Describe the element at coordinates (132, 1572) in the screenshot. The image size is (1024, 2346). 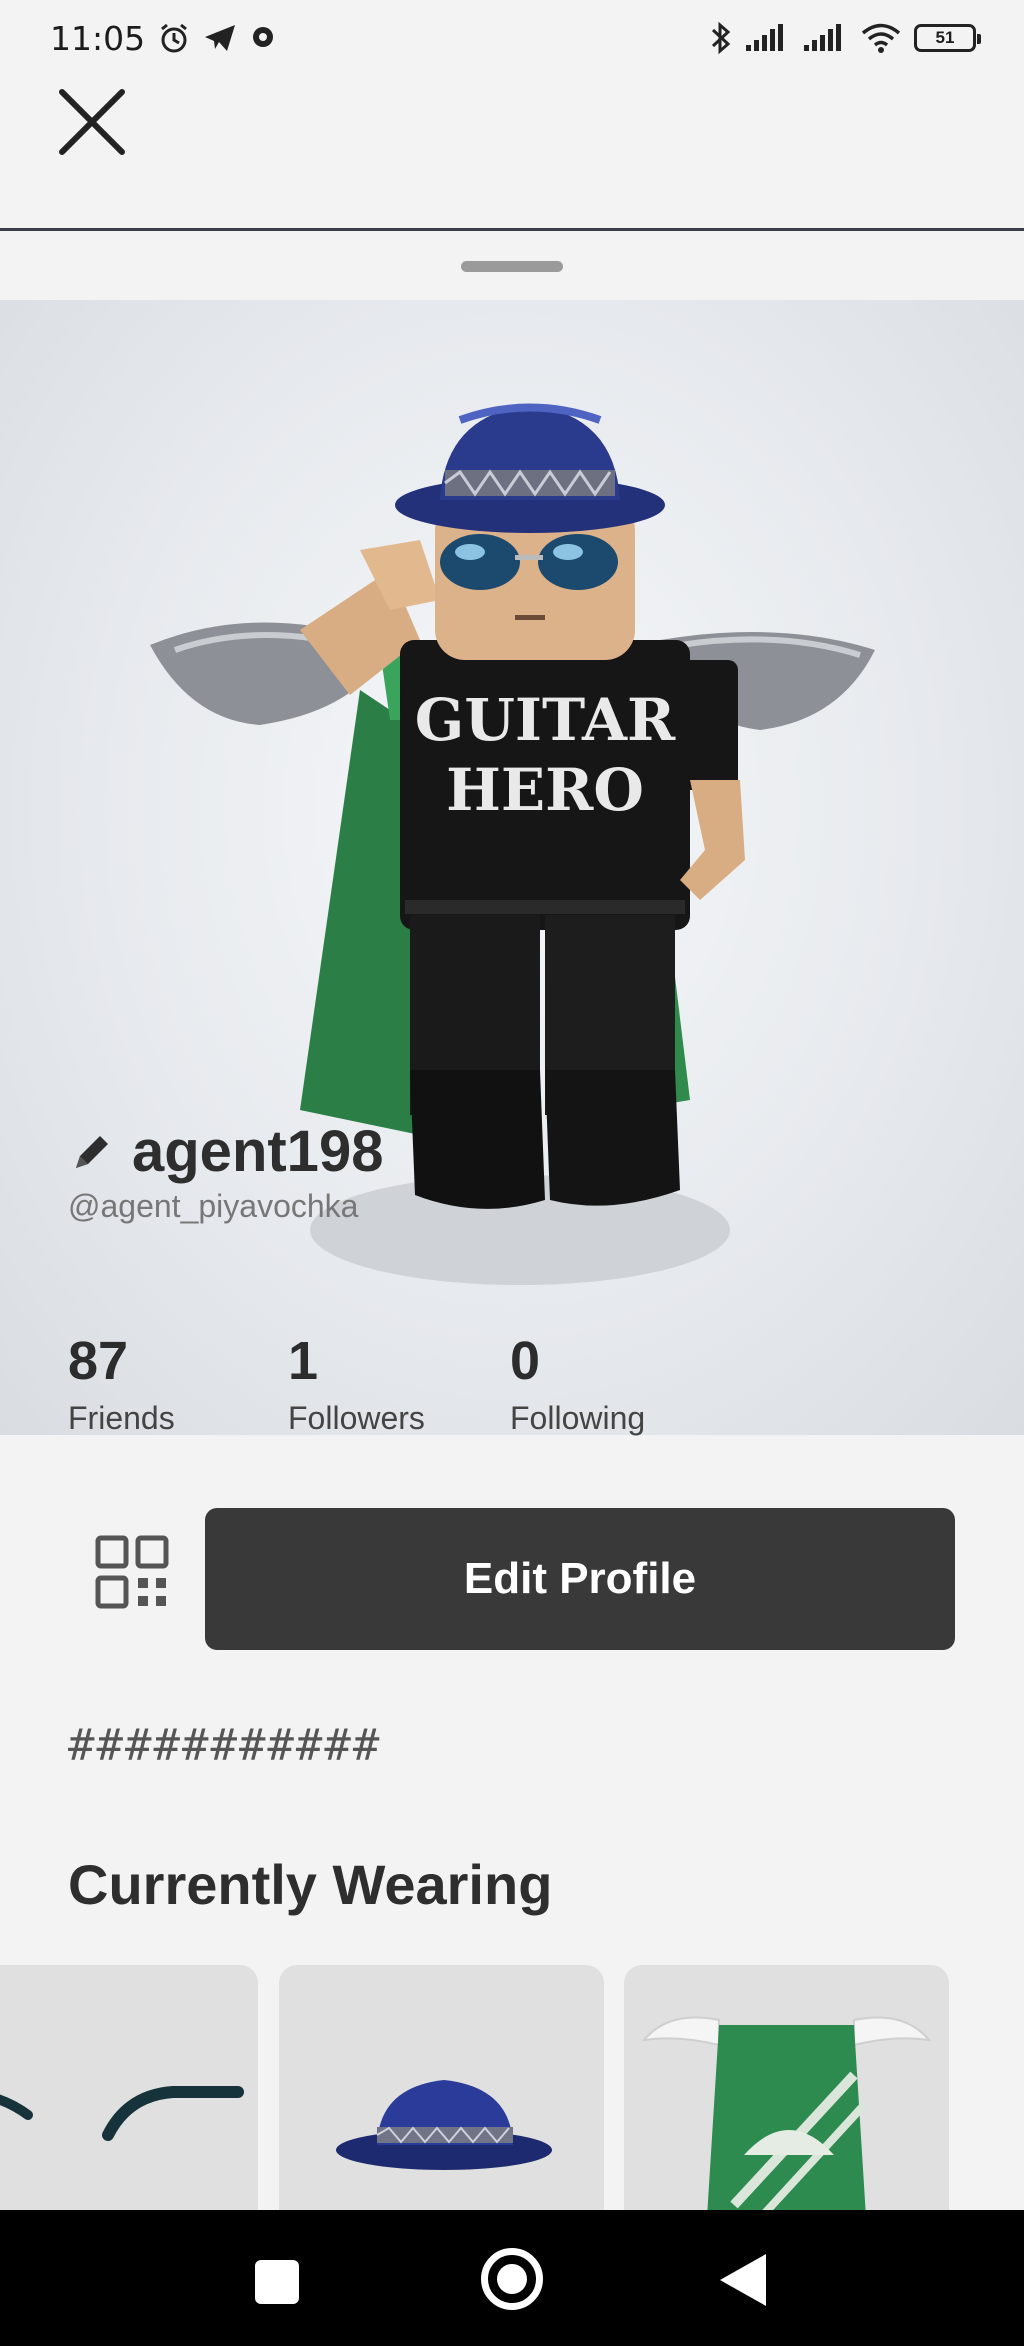
I see `qr-code-icon` at that location.